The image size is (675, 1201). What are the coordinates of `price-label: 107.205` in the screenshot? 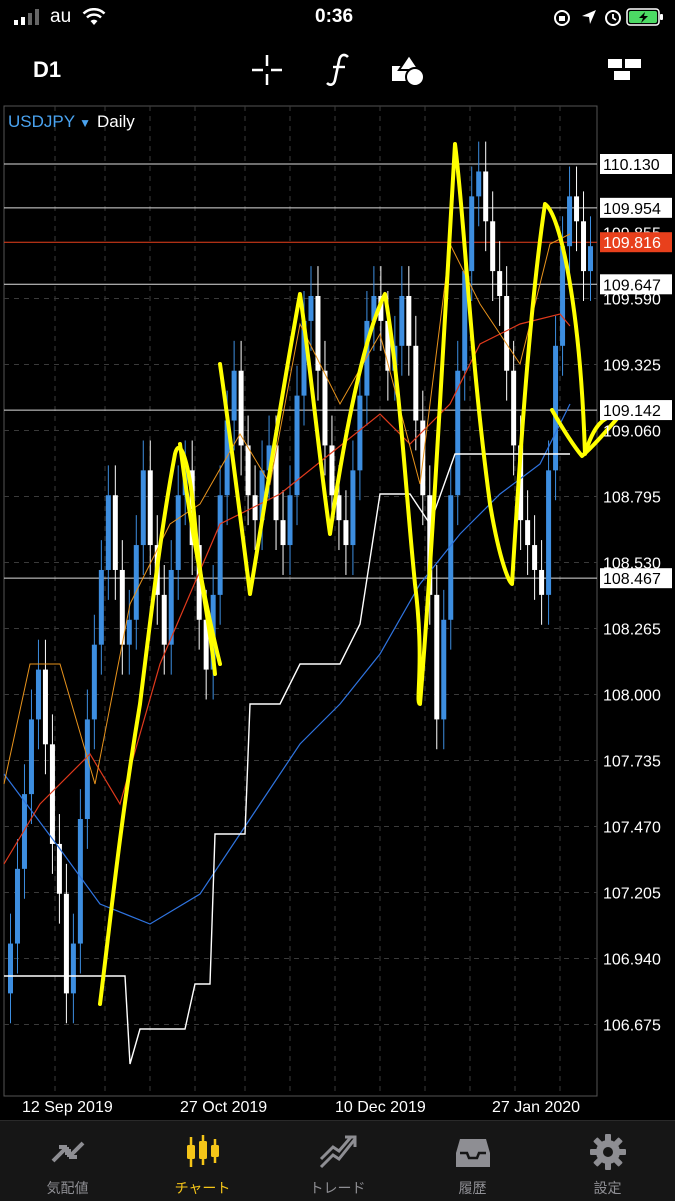 It's located at (632, 894).